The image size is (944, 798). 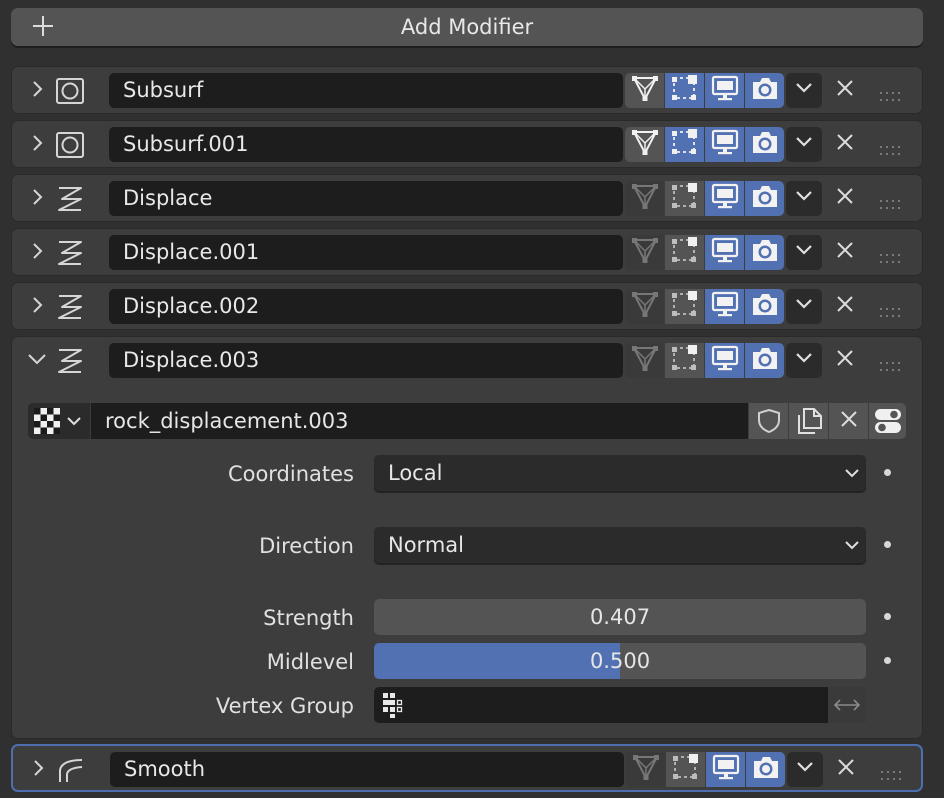 I want to click on collapse-chevron-icon, so click(x=37, y=359).